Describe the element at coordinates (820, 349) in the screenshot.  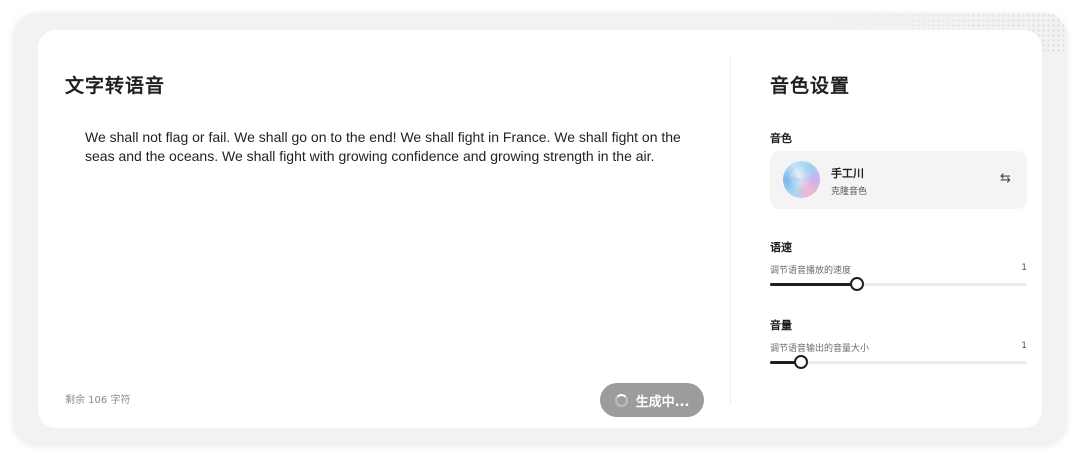
I see `volume-description: 调节语音输出的音量大小` at that location.